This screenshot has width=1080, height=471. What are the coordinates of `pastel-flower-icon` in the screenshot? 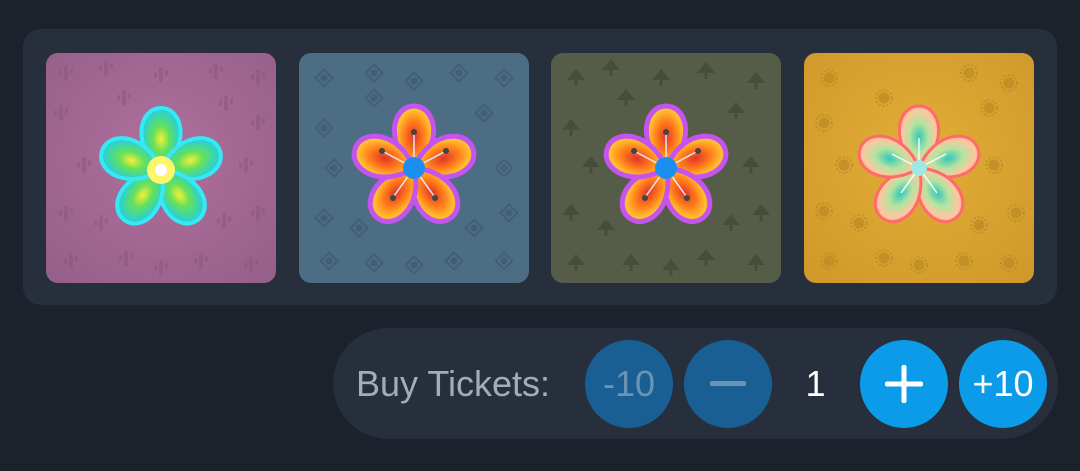 It's located at (919, 168).